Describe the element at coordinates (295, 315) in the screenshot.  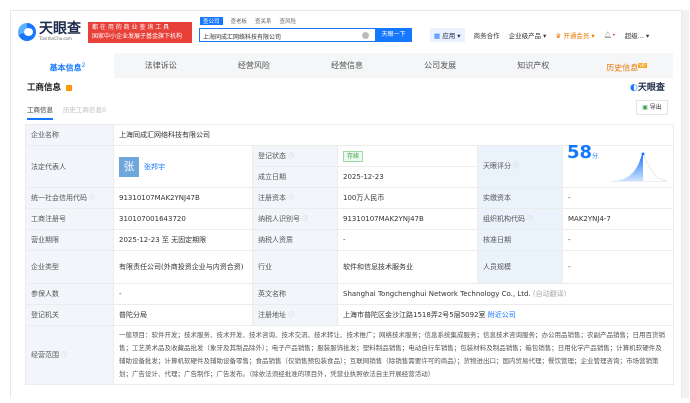
I see `label: 注册地址 ⓘ` at that location.